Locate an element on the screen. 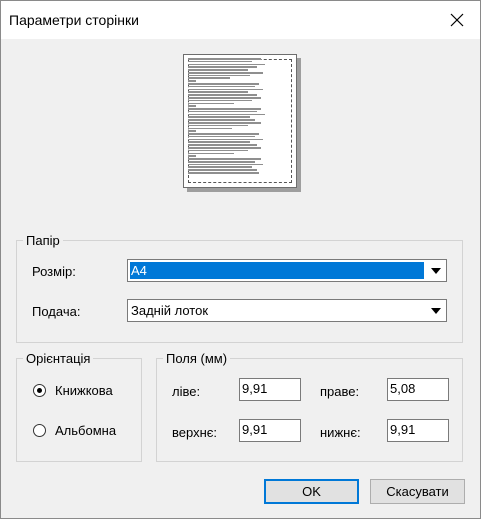 The width and height of the screenshot is (481, 519). paper-group-label: Папір is located at coordinates (43, 240).